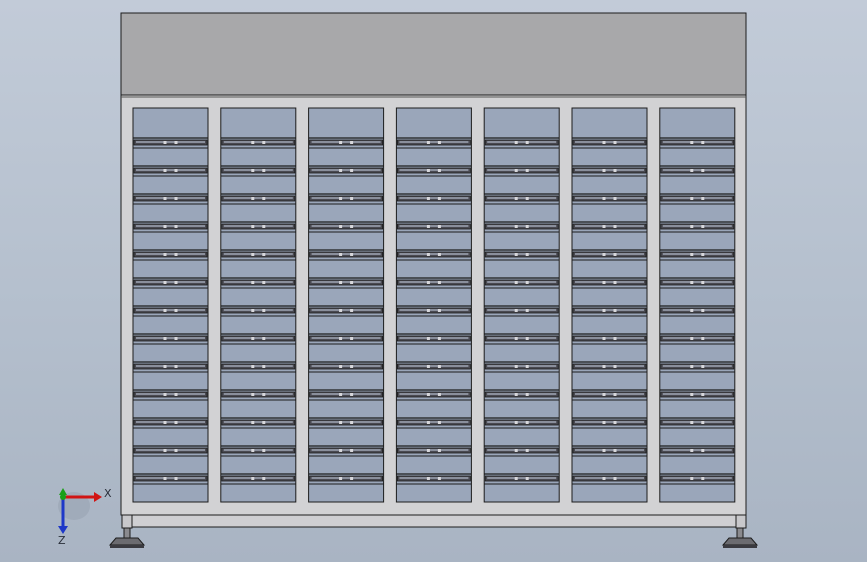  I want to click on orientation-triad: X Z, so click(79, 513).